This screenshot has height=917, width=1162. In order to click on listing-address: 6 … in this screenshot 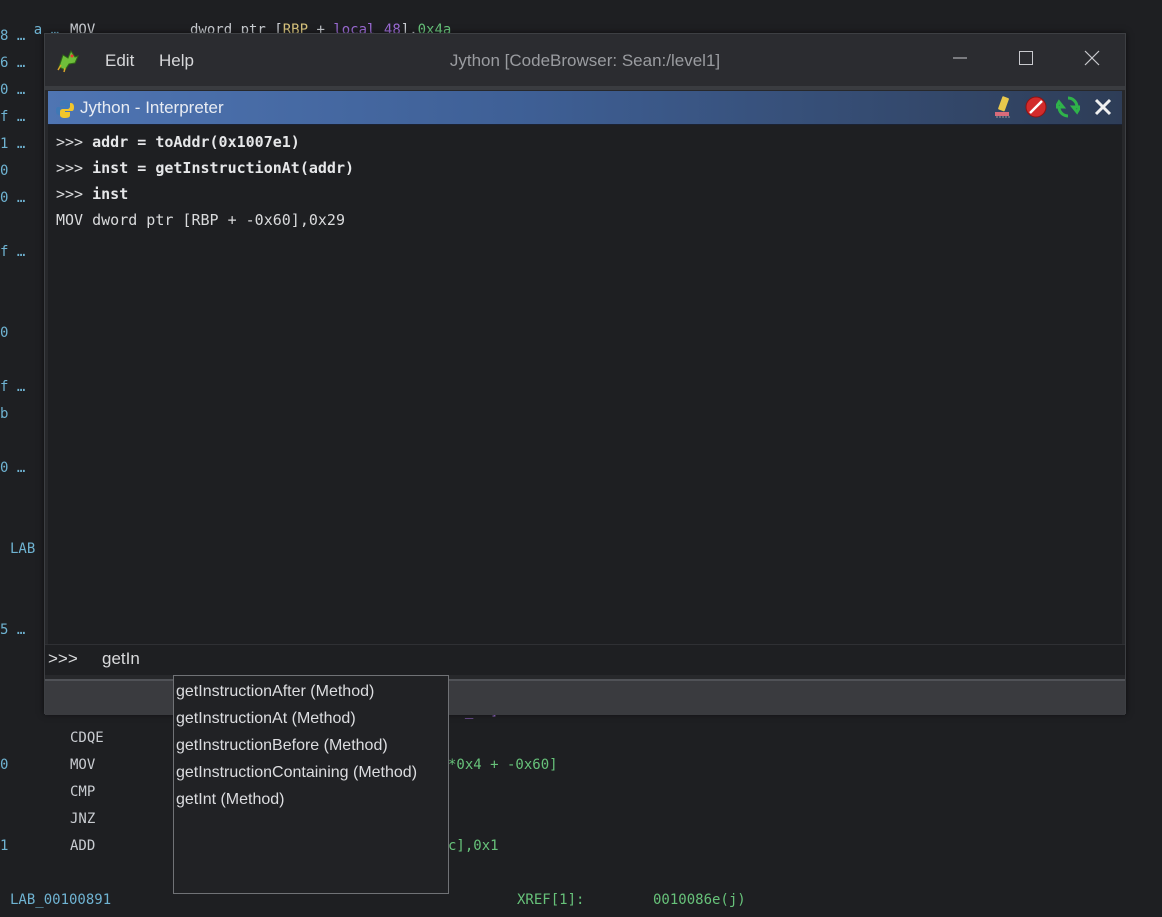, I will do `click(13, 63)`.